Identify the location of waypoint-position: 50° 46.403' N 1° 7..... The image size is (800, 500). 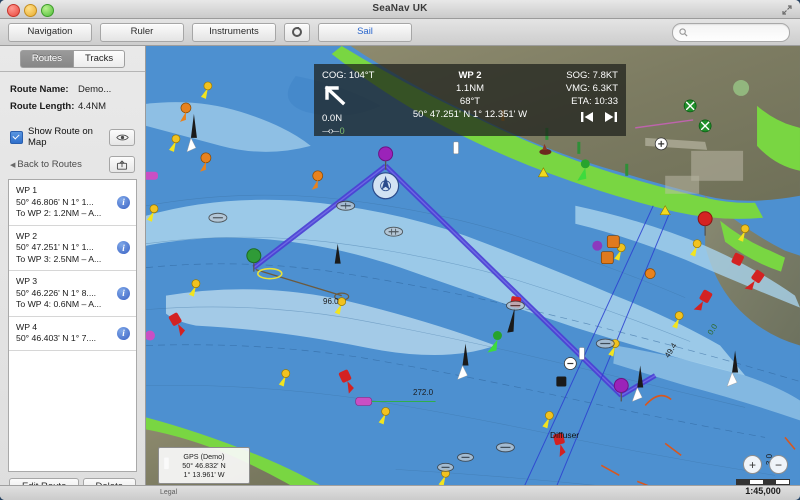
(56, 338).